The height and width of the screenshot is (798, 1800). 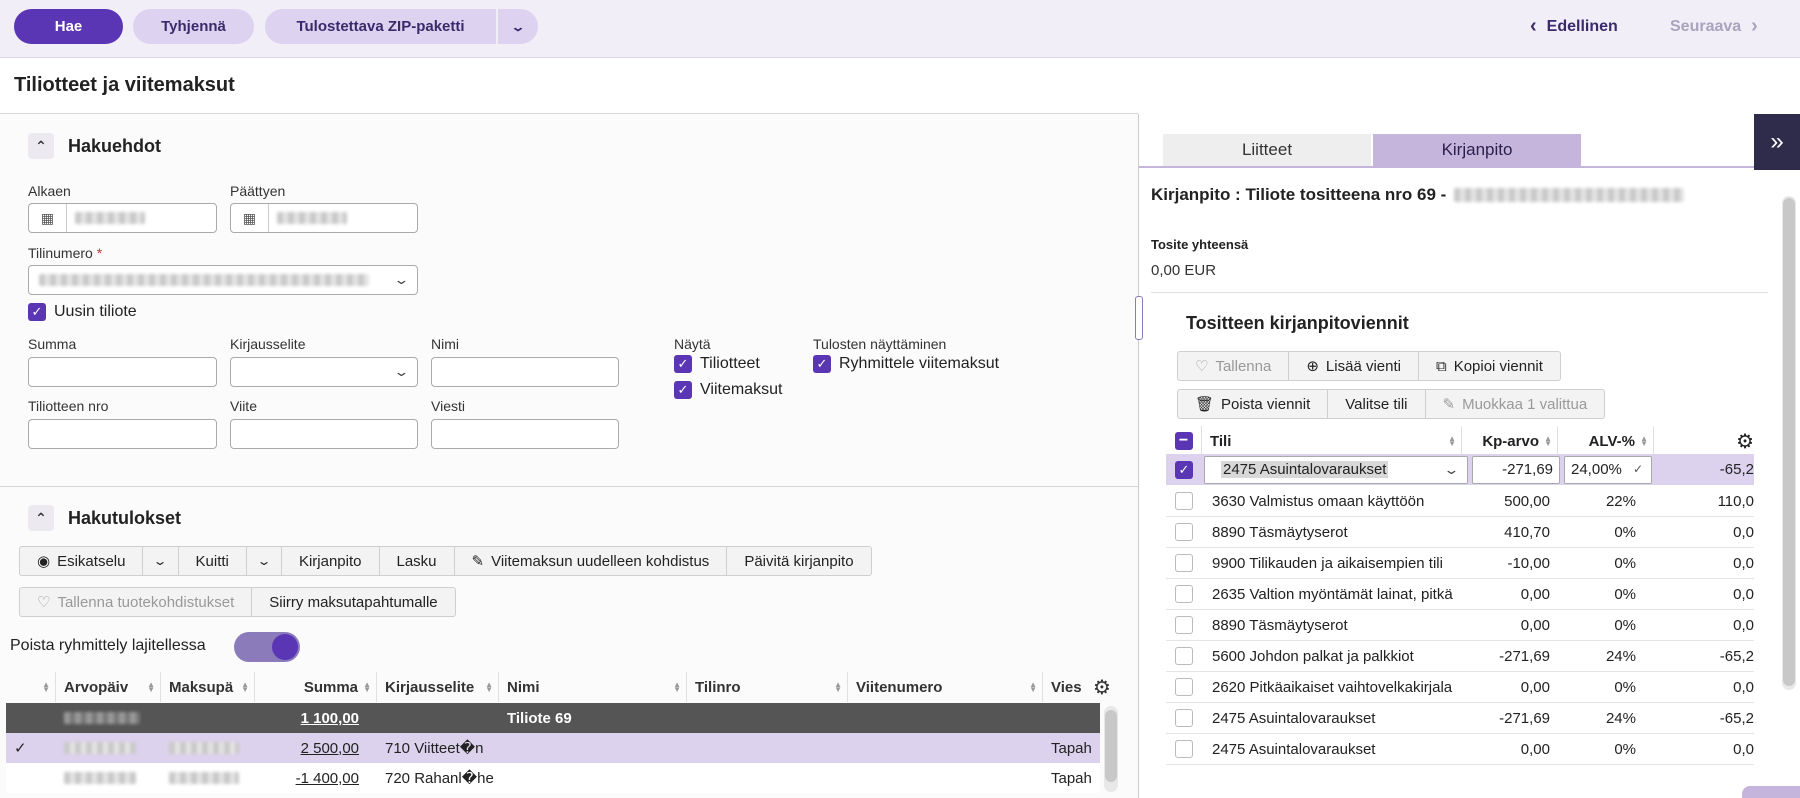 What do you see at coordinates (136, 602) in the screenshot?
I see `save-product-allocations-button: ♡ Tallenna tuotekohdistukset` at bounding box center [136, 602].